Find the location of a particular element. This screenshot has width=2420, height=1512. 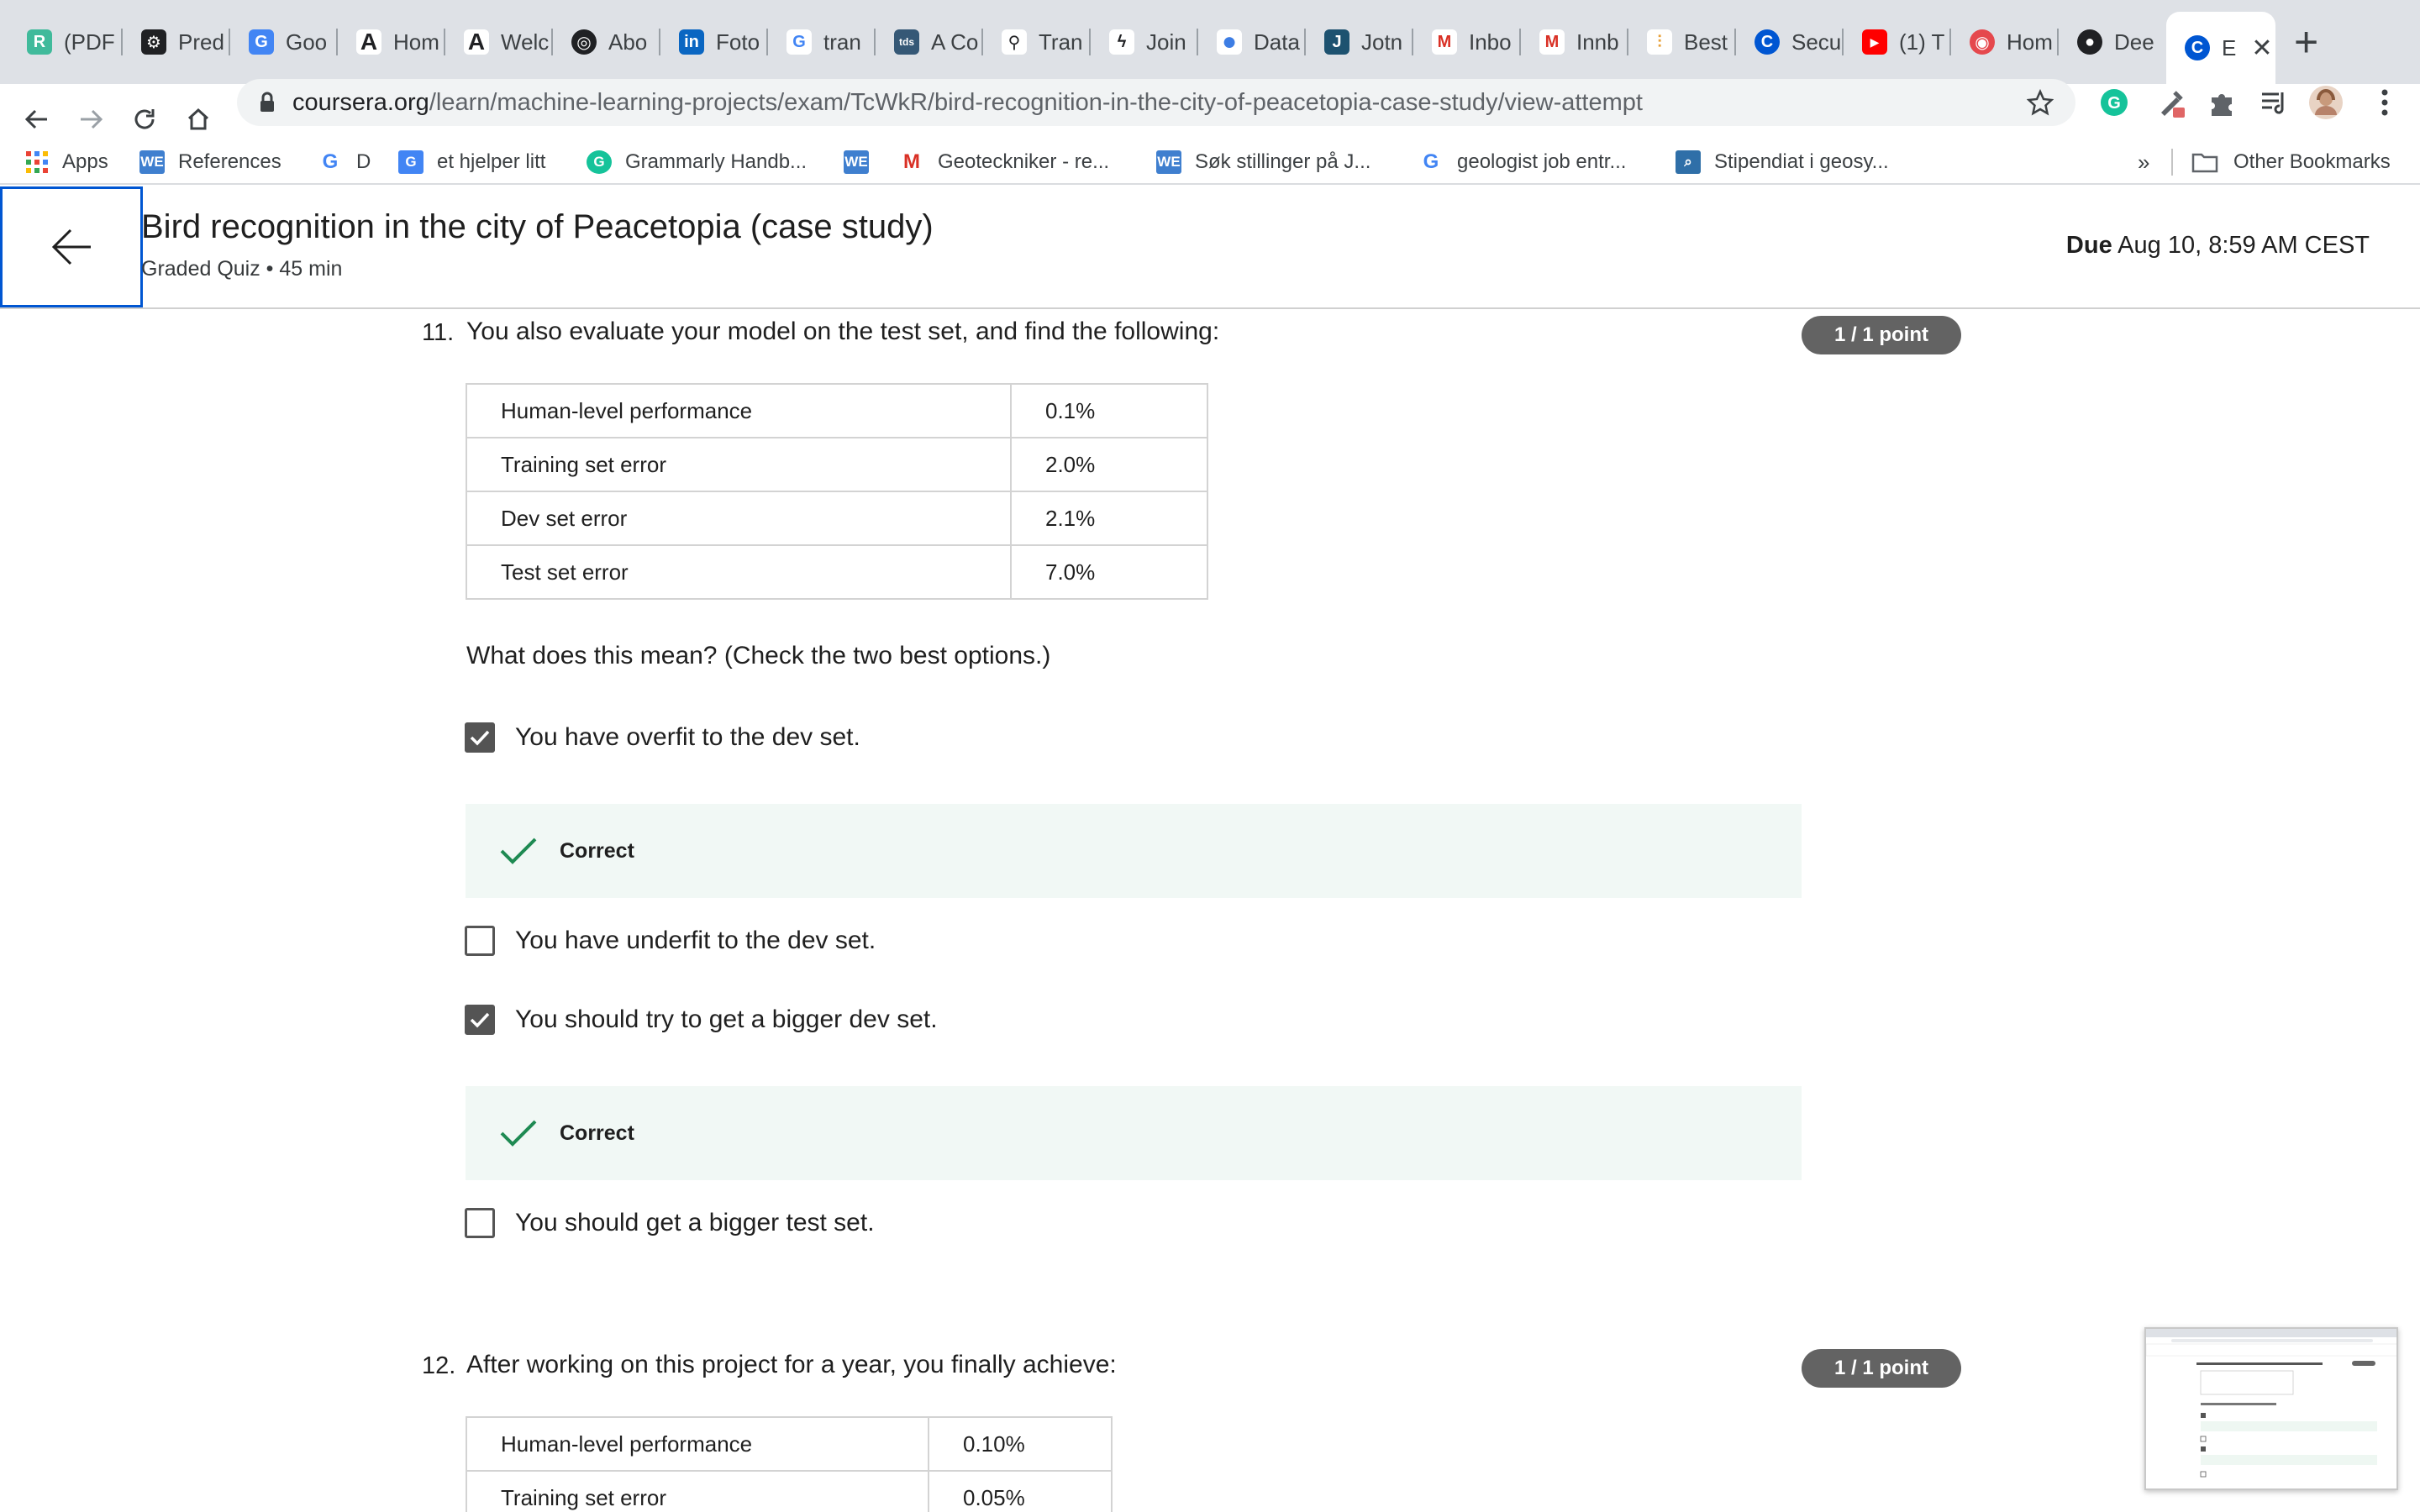

browser-tab: ◉ Hom is located at coordinates (2005, 42).